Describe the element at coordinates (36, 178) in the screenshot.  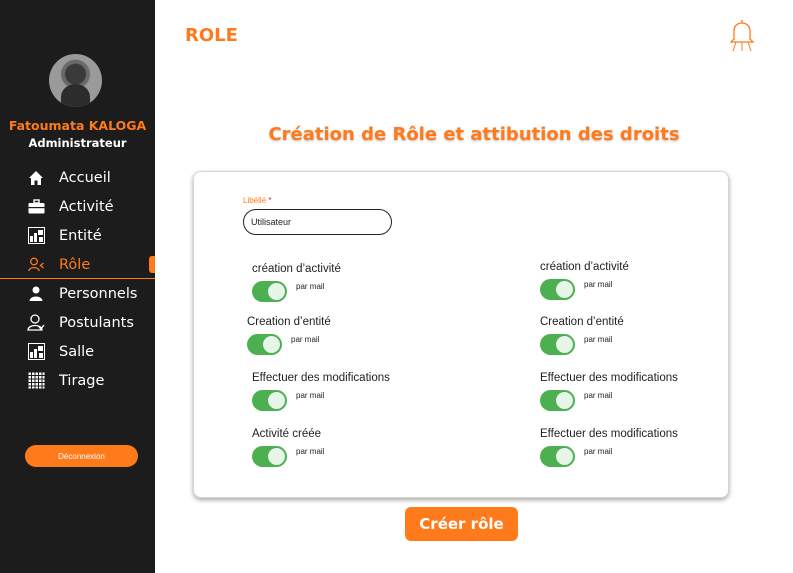
I see `home-icon` at that location.